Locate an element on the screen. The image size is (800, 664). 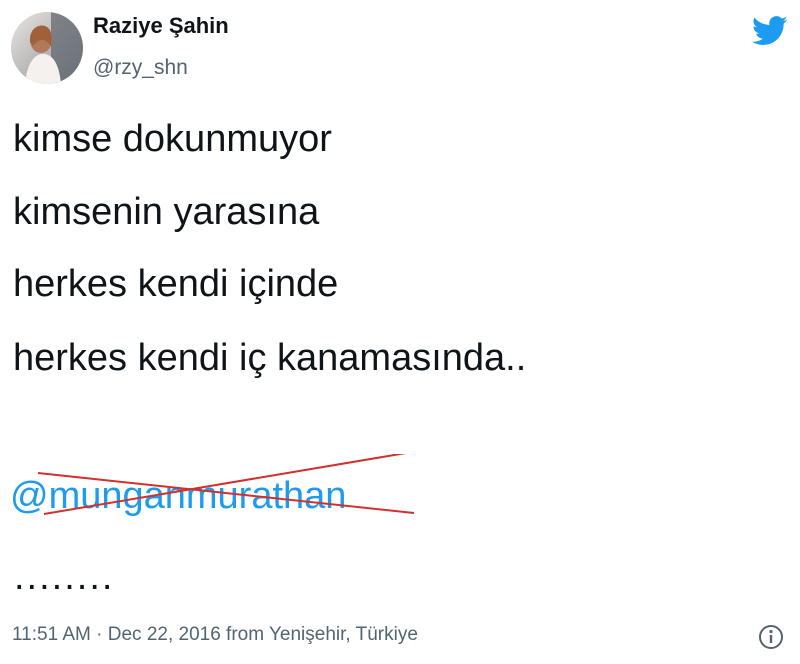
tweet-text-line: herkes kendi içinde is located at coordinates (176, 284).